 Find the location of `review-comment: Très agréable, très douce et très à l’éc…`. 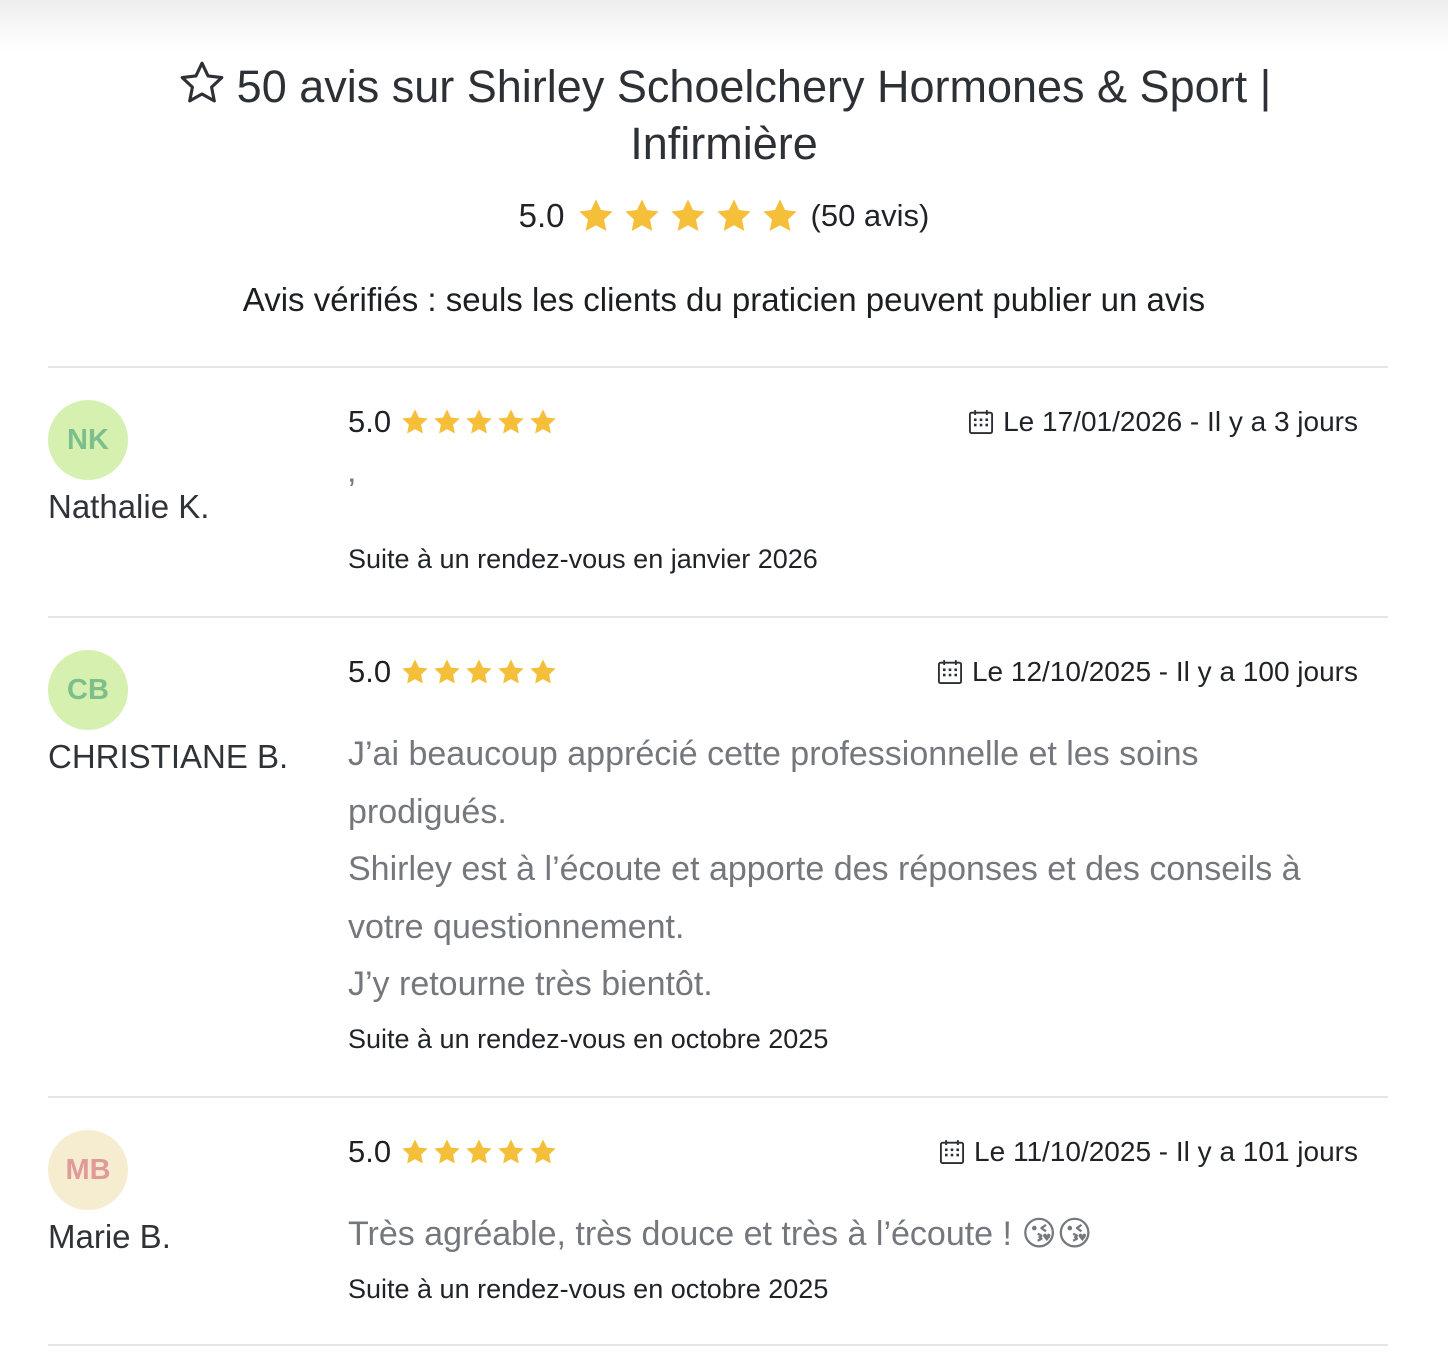

review-comment: Très agréable, très douce et très à l’éc… is located at coordinates (848, 1235).